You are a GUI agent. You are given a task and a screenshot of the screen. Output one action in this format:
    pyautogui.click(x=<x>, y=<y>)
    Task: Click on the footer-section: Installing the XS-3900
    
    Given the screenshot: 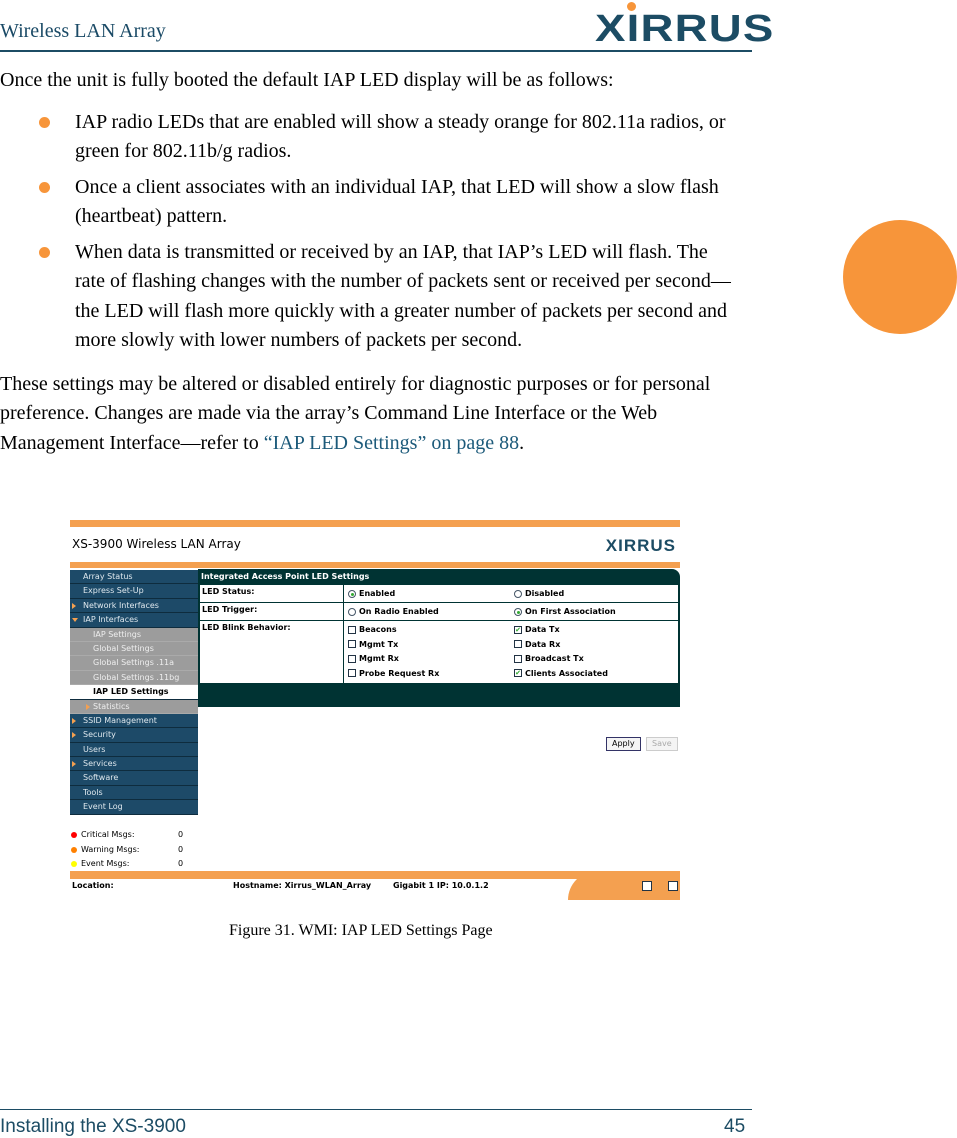 What is the action you would take?
    pyautogui.click(x=93, y=1126)
    